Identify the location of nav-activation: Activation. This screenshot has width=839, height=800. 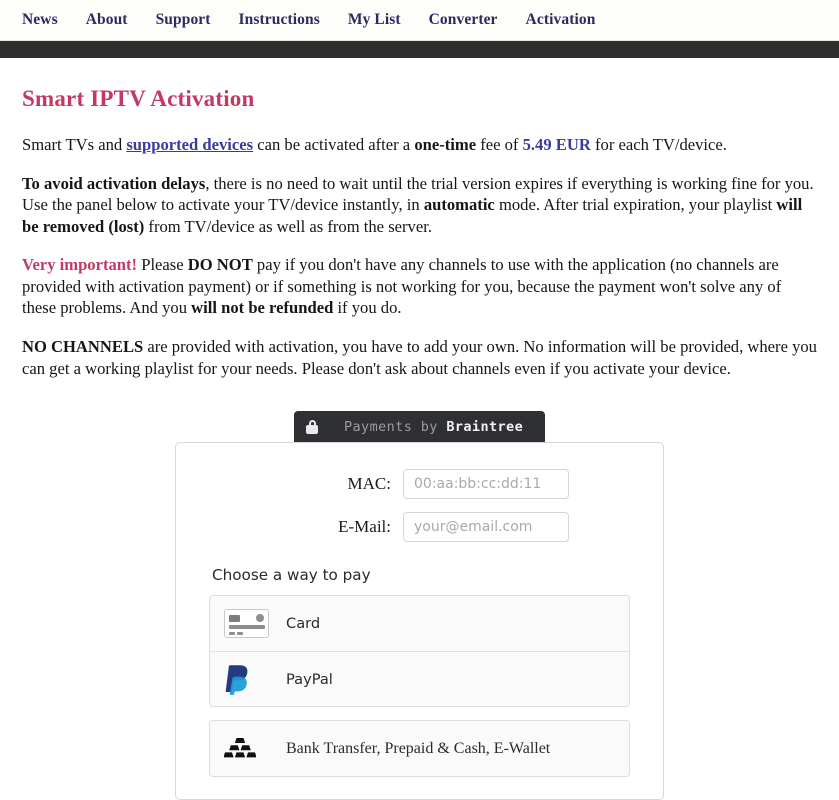
(561, 20).